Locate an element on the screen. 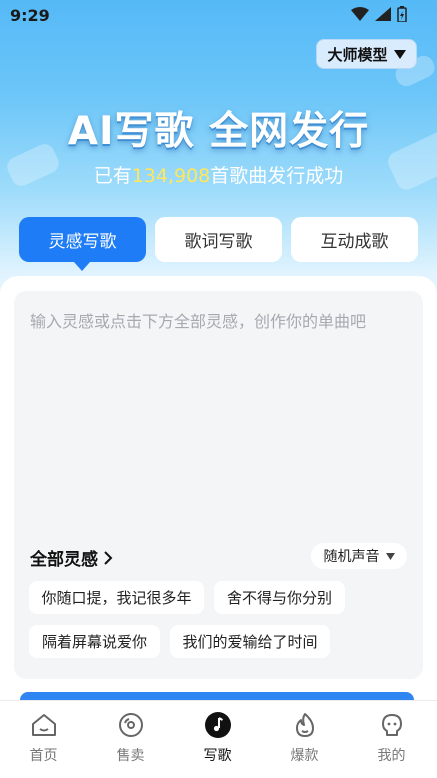  subline-prefix: 已有 is located at coordinates (112, 176).